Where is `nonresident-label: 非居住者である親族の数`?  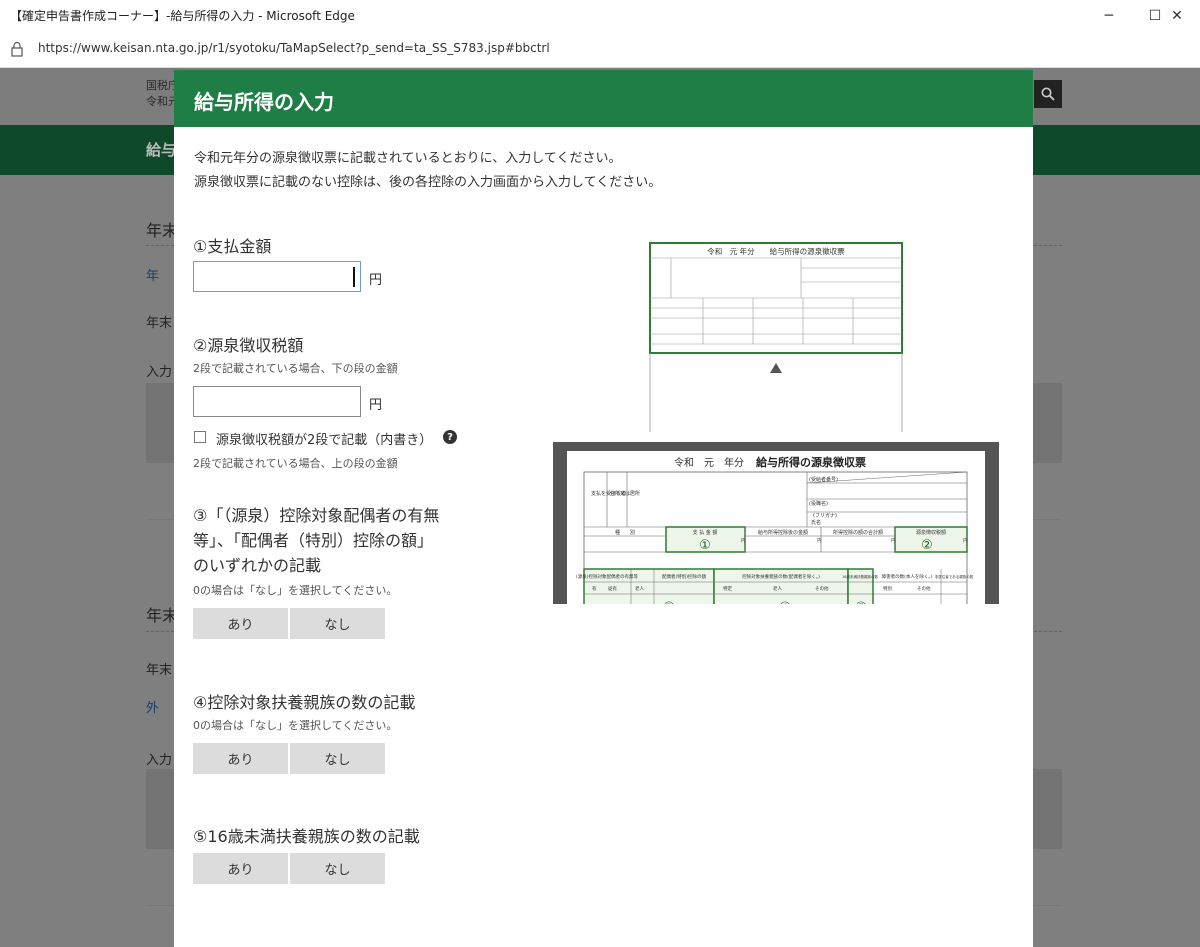
nonresident-label: 非居住者である親族の数 is located at coordinates (954, 576).